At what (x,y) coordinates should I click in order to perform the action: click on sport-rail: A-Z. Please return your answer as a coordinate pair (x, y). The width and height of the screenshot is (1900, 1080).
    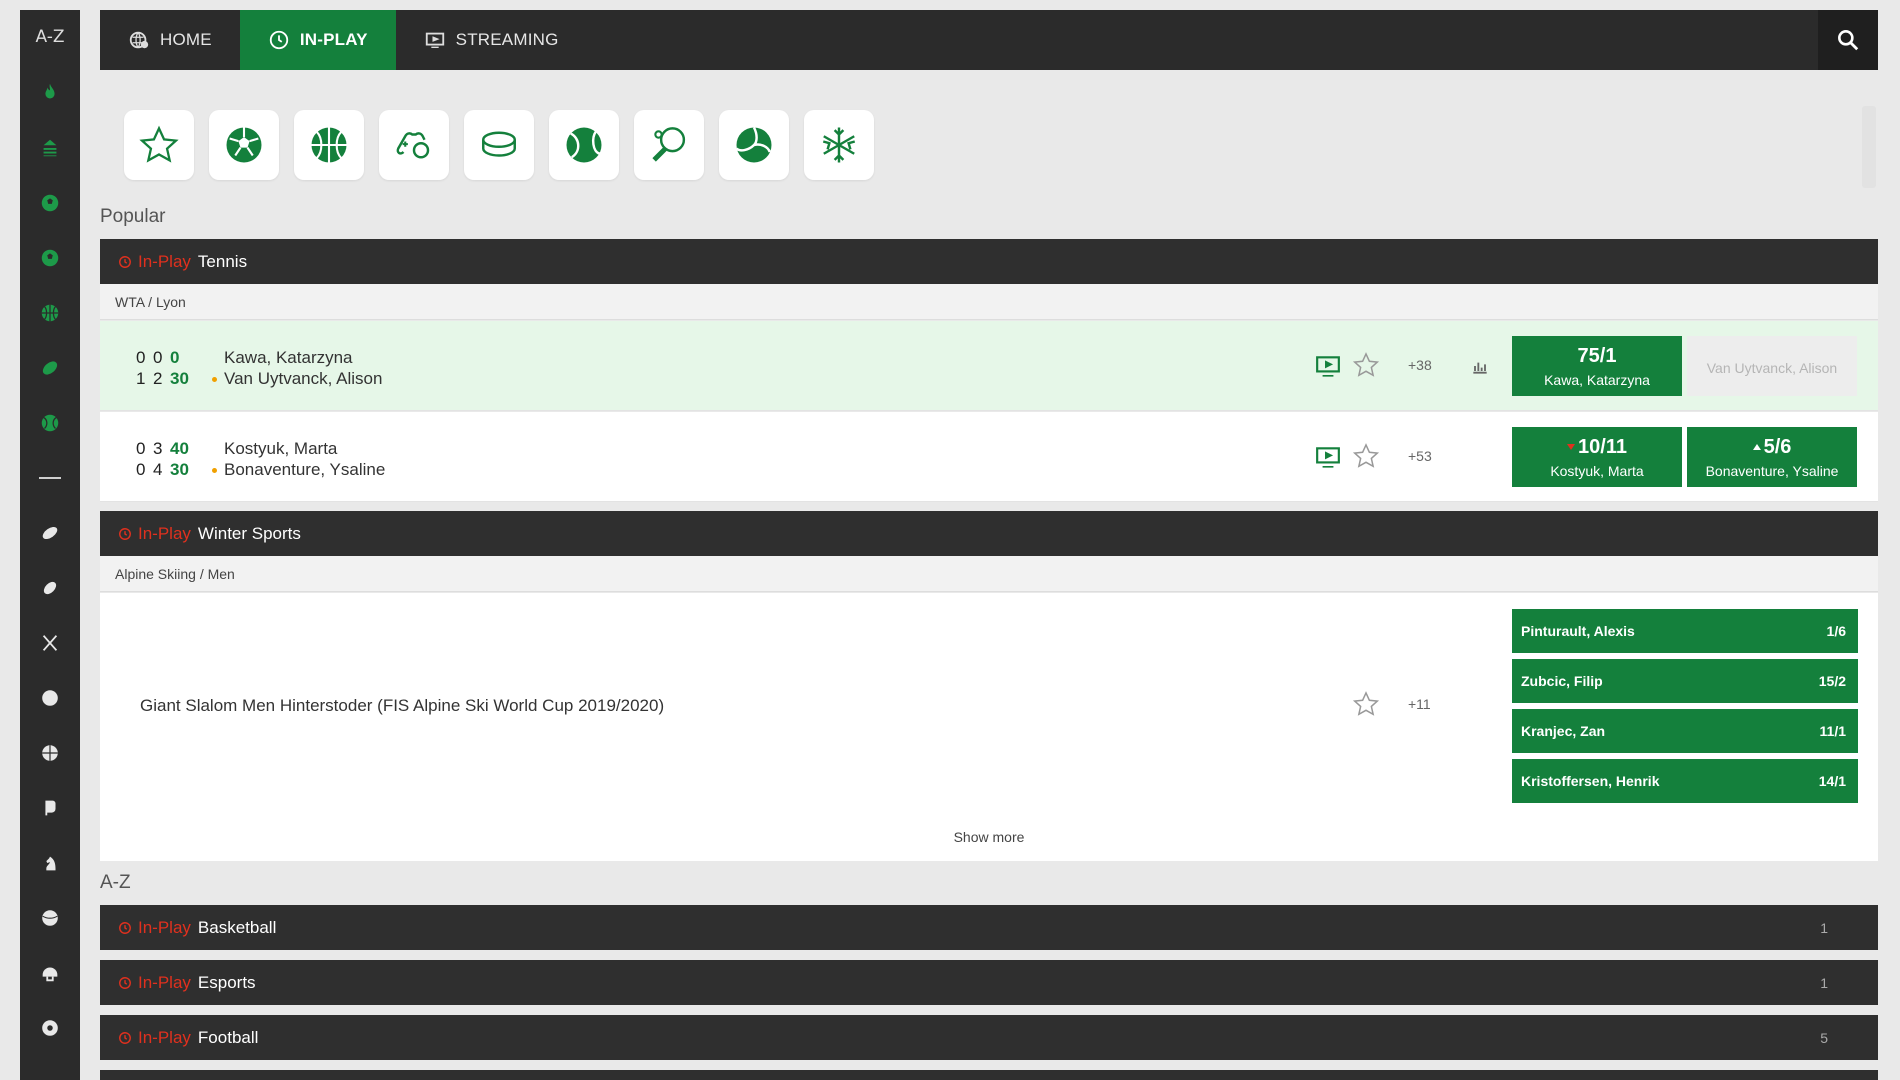
    Looking at the image, I should click on (50, 545).